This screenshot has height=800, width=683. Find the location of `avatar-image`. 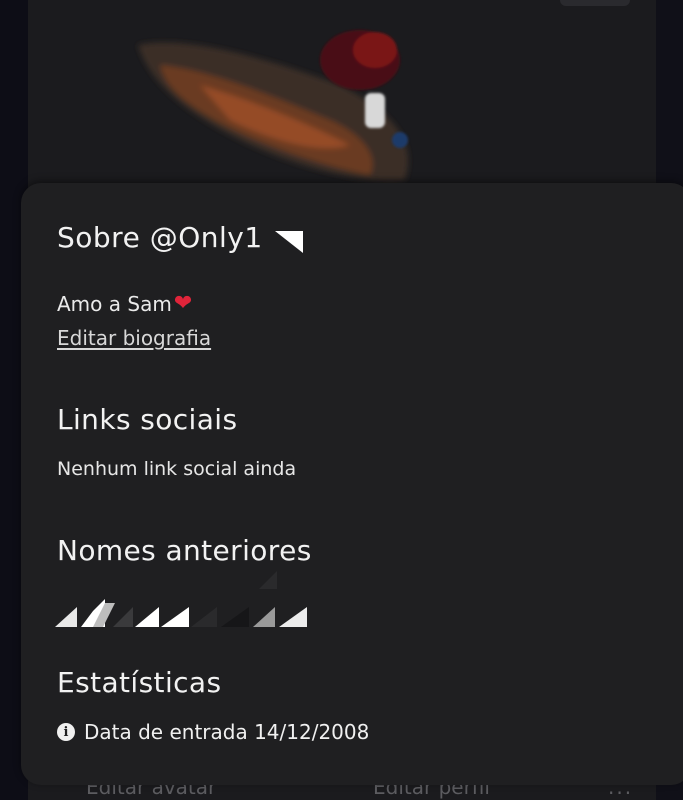

avatar-image is located at coordinates (273, 105).